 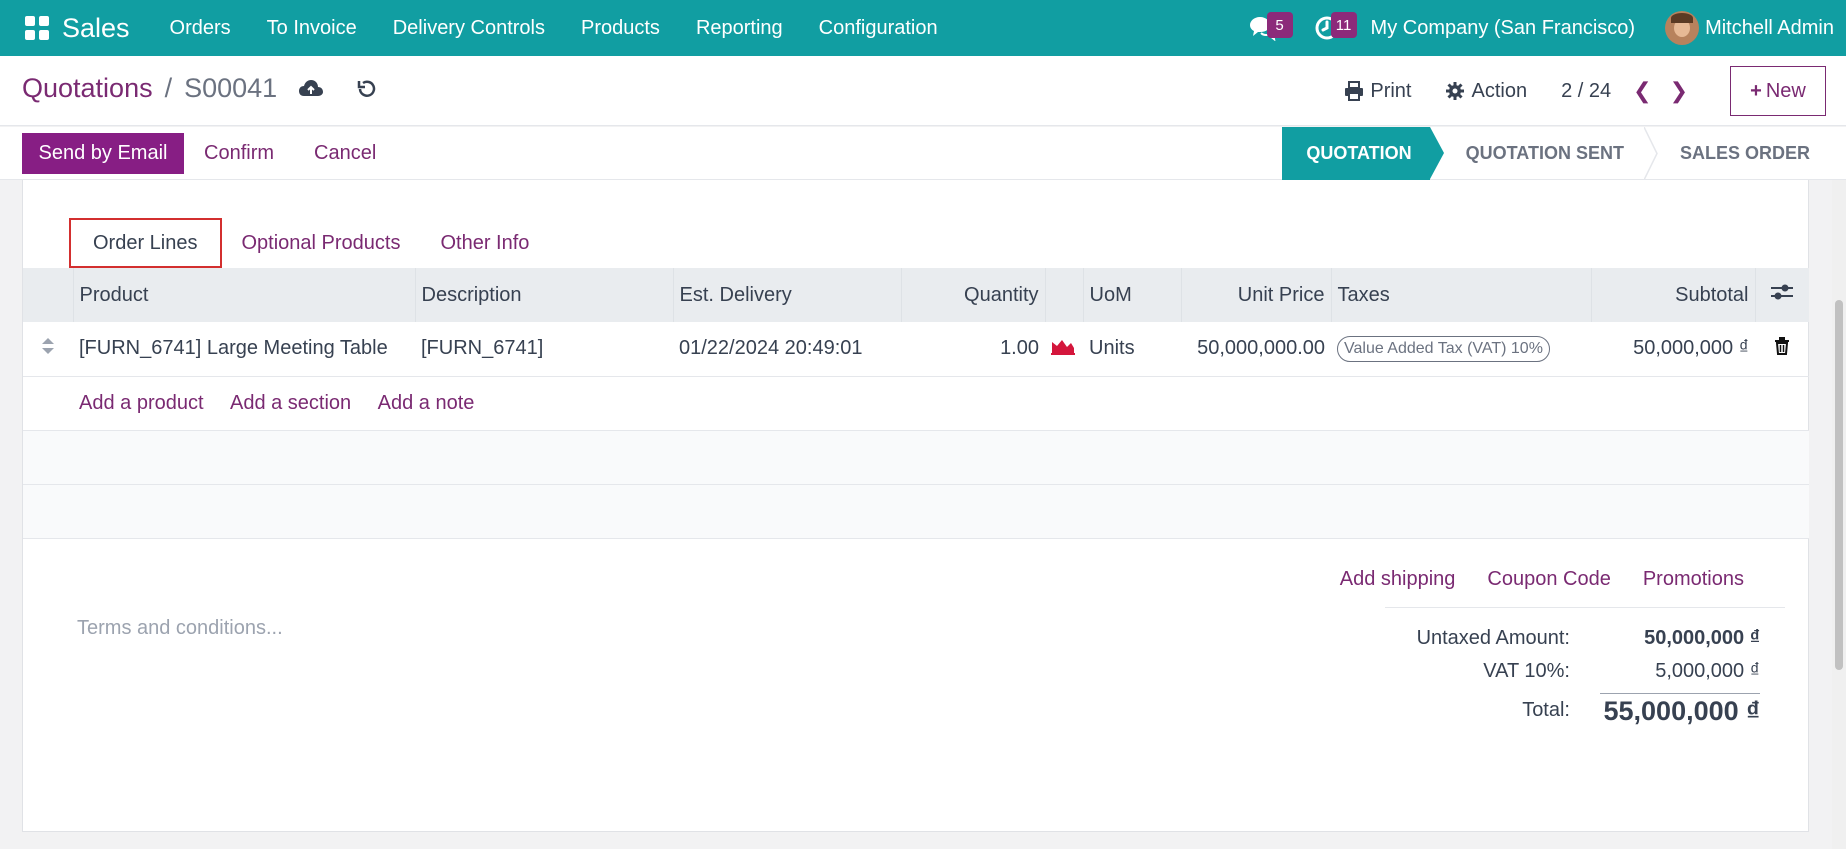 What do you see at coordinates (1673, 349) in the screenshot?
I see `cell-subtotal: 50,000,000 ₫` at bounding box center [1673, 349].